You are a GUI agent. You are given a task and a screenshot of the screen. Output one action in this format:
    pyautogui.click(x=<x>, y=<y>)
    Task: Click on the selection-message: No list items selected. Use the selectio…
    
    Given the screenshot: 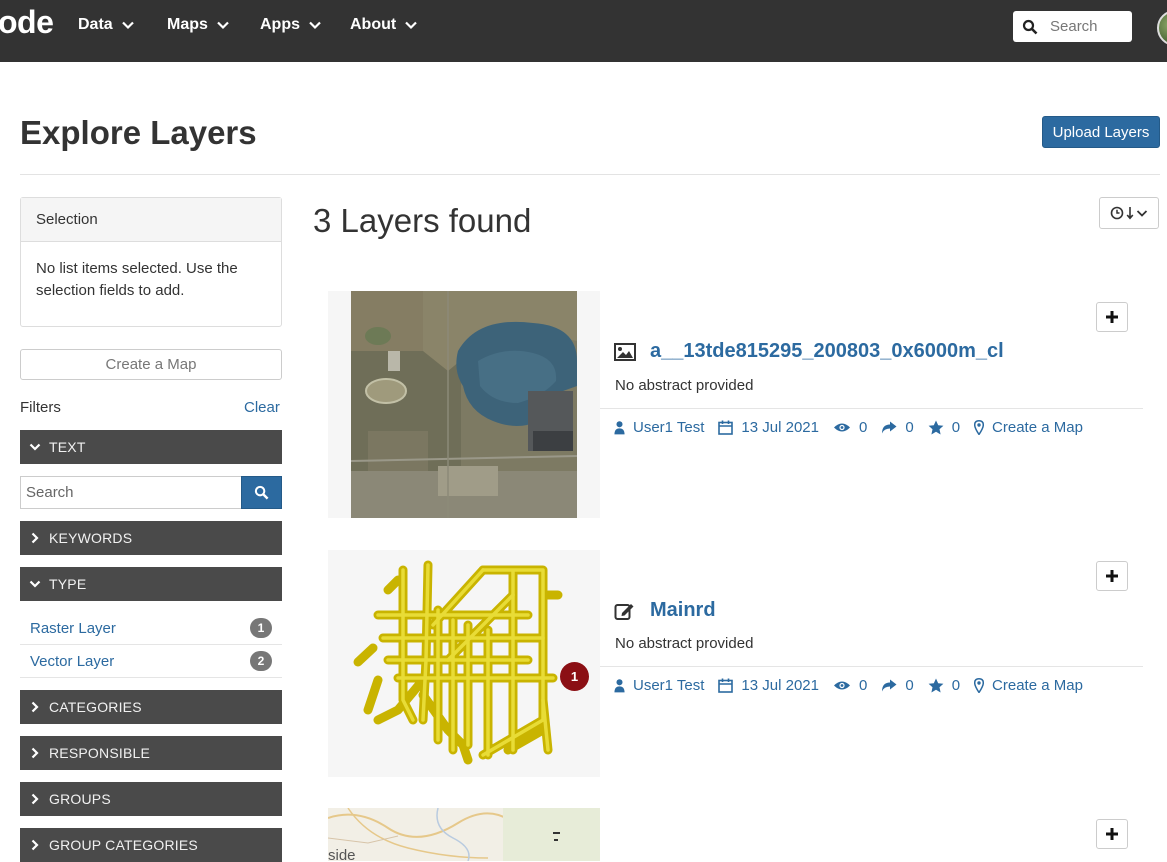 What is the action you would take?
    pyautogui.click(x=137, y=279)
    